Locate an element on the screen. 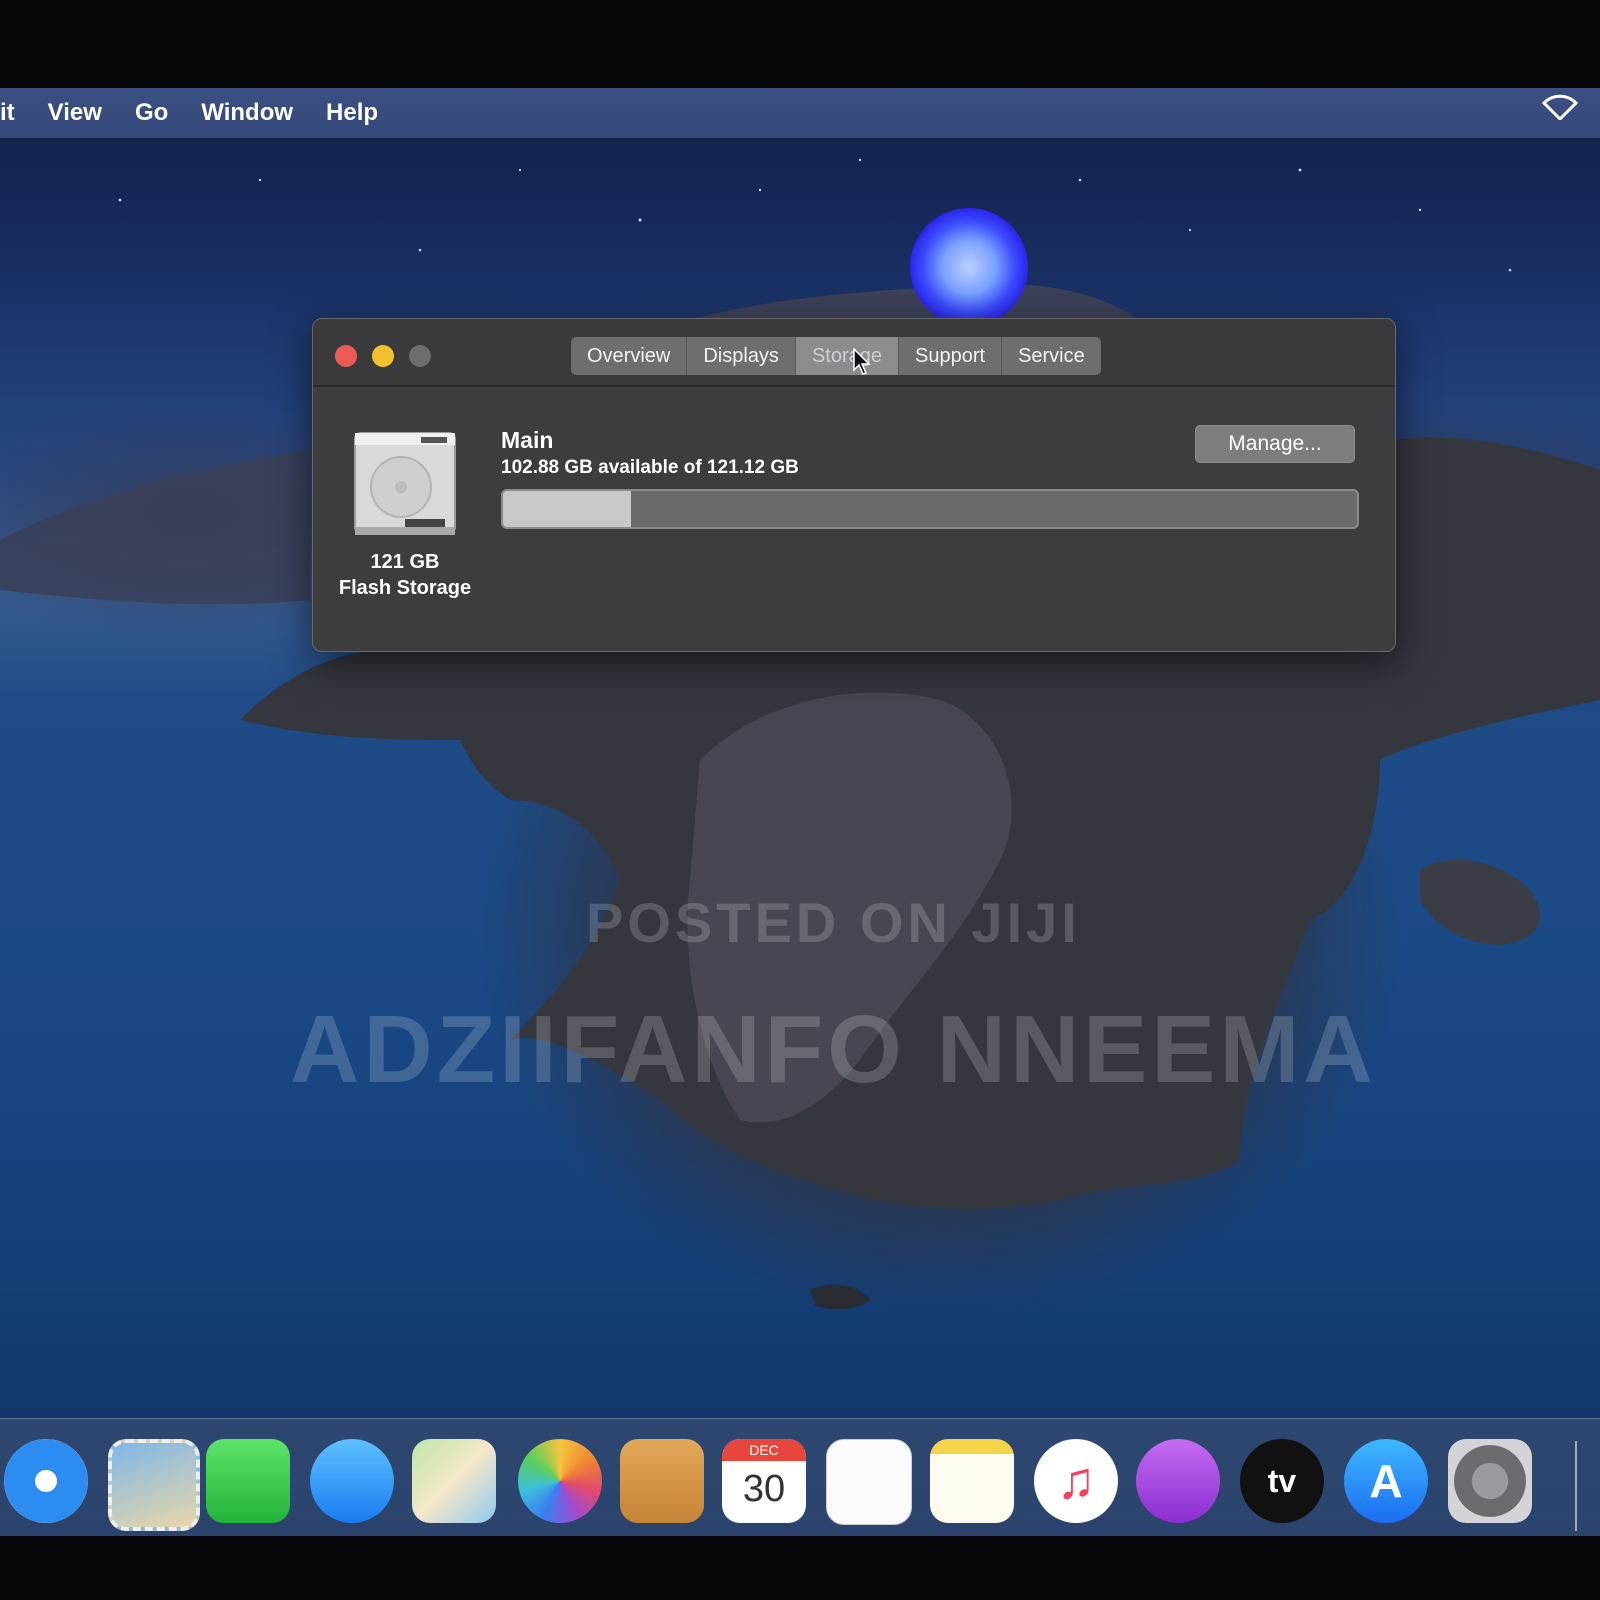 The width and height of the screenshot is (1600, 1600). volume-name: Main is located at coordinates (527, 440).